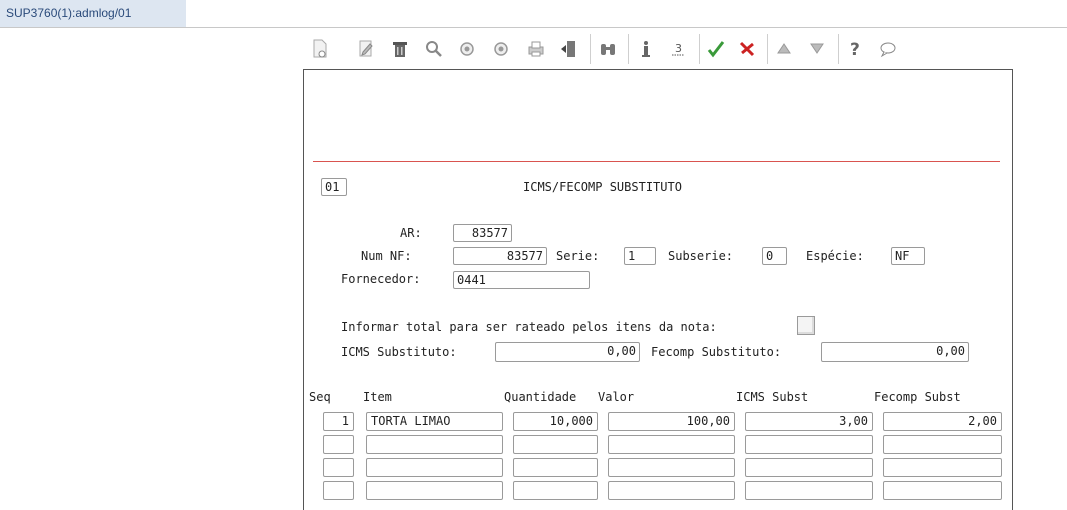 Image resolution: width=1067 pixels, height=510 pixels. What do you see at coordinates (784, 49) in the screenshot?
I see `up-icon` at bounding box center [784, 49].